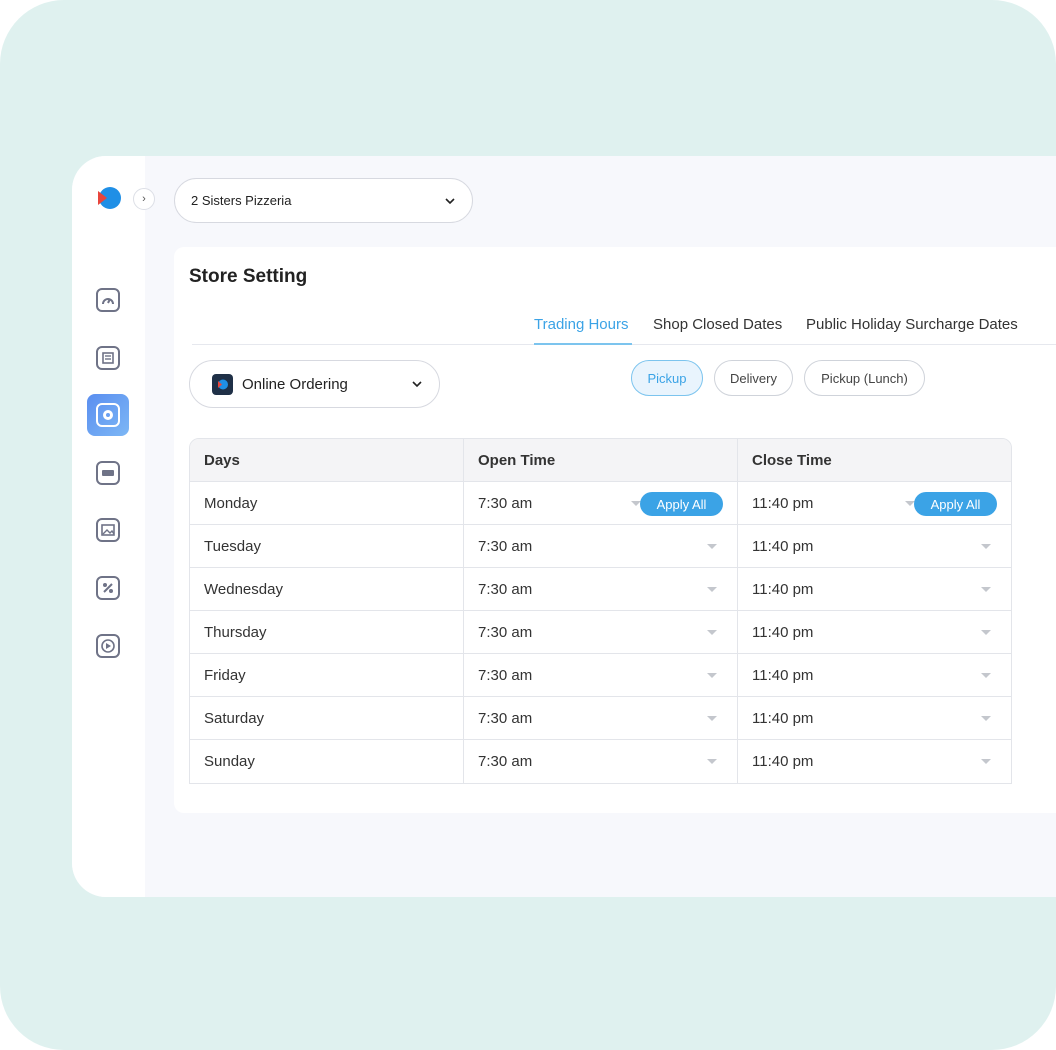 Image resolution: width=1056 pixels, height=1050 pixels. I want to click on header-close-time: Close Time, so click(792, 460).